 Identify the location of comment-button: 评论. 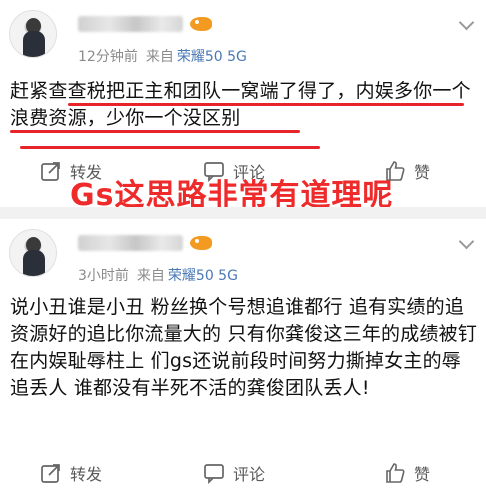
(234, 473).